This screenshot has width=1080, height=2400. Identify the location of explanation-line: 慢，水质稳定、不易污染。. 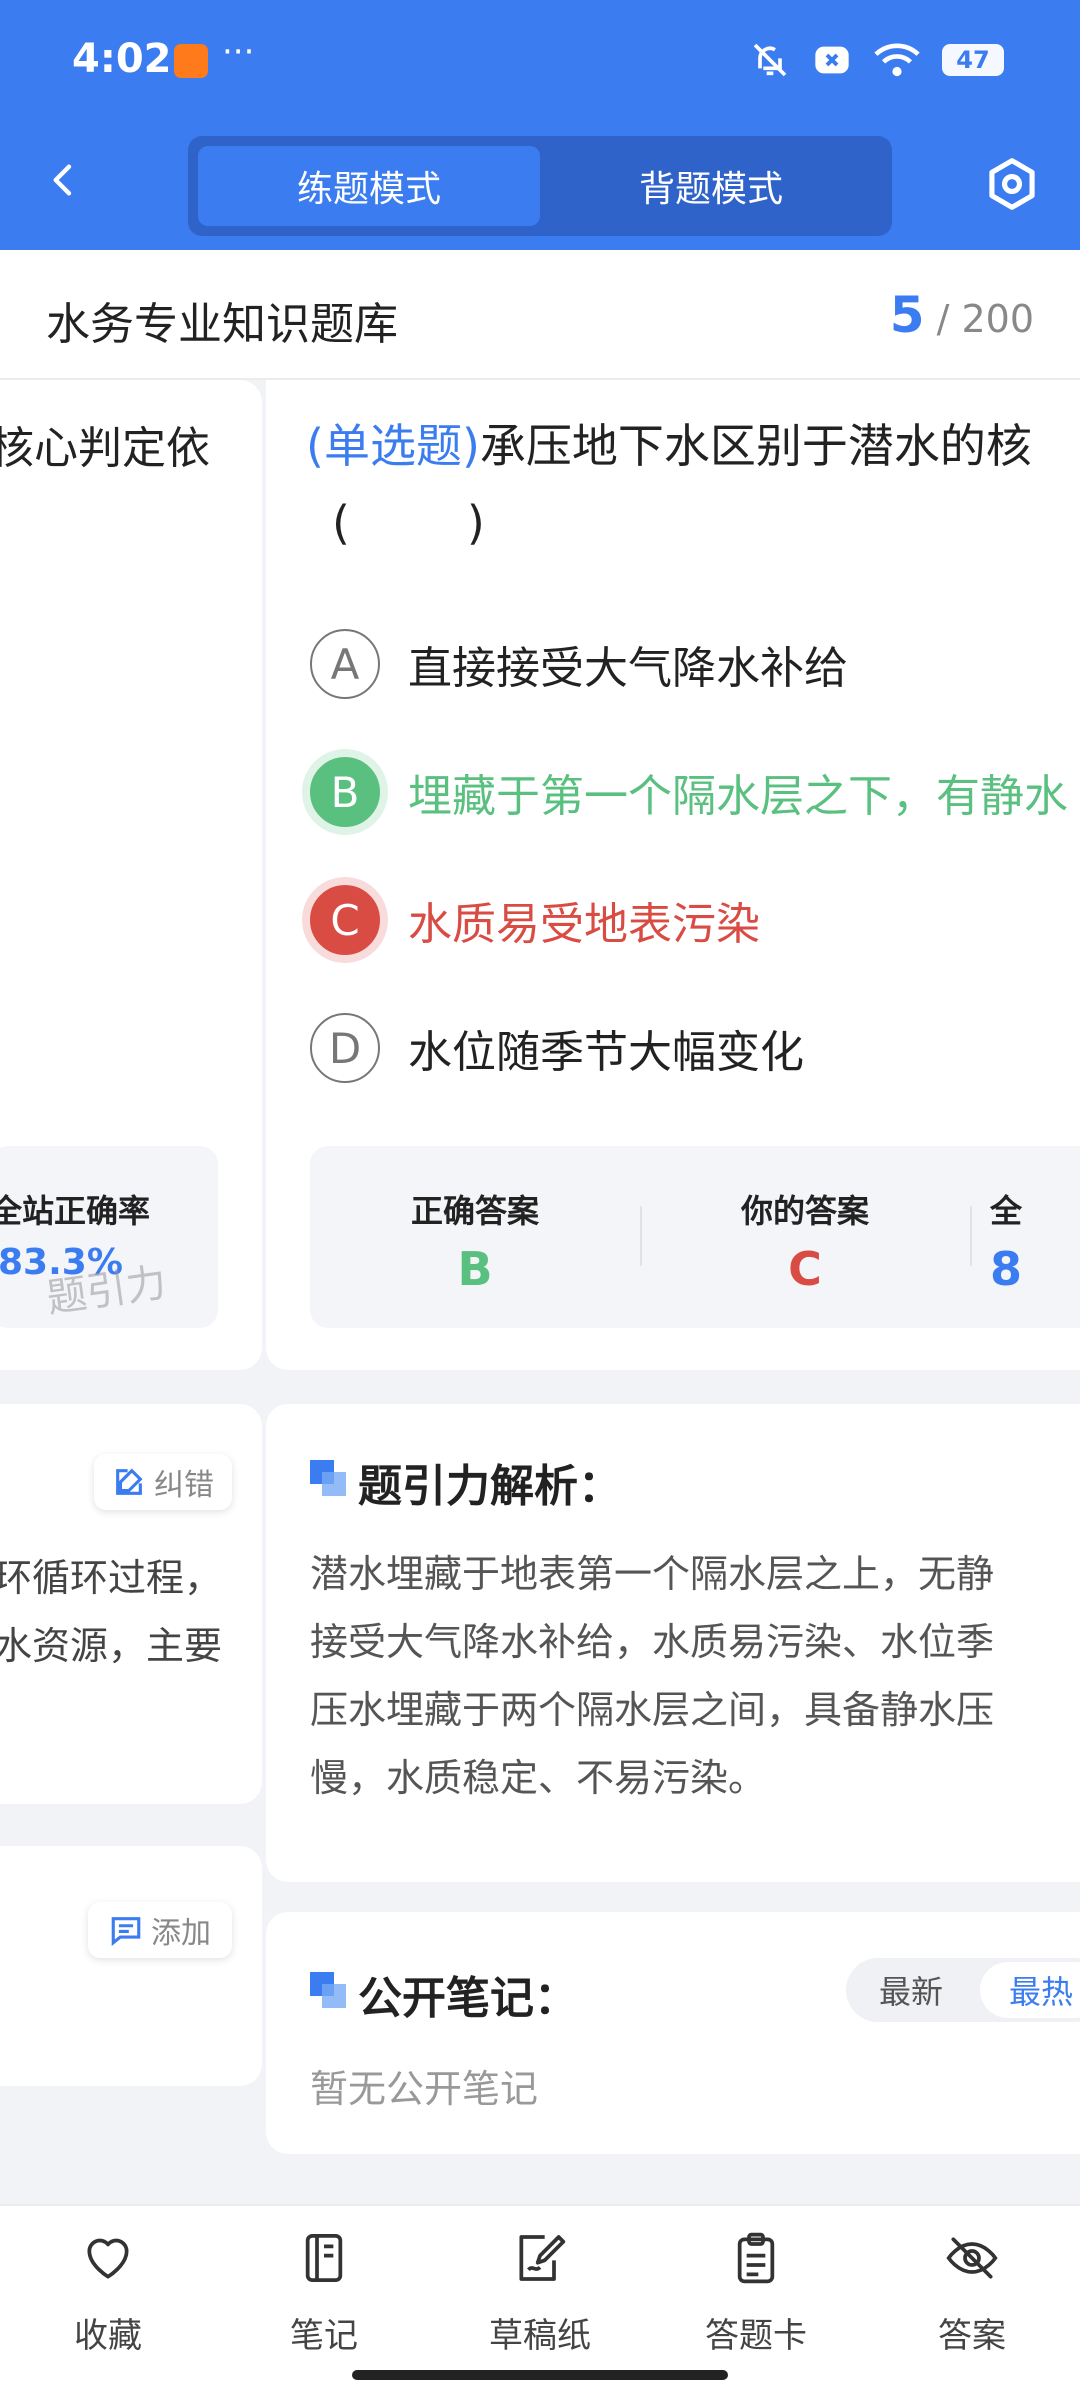
(538, 1778).